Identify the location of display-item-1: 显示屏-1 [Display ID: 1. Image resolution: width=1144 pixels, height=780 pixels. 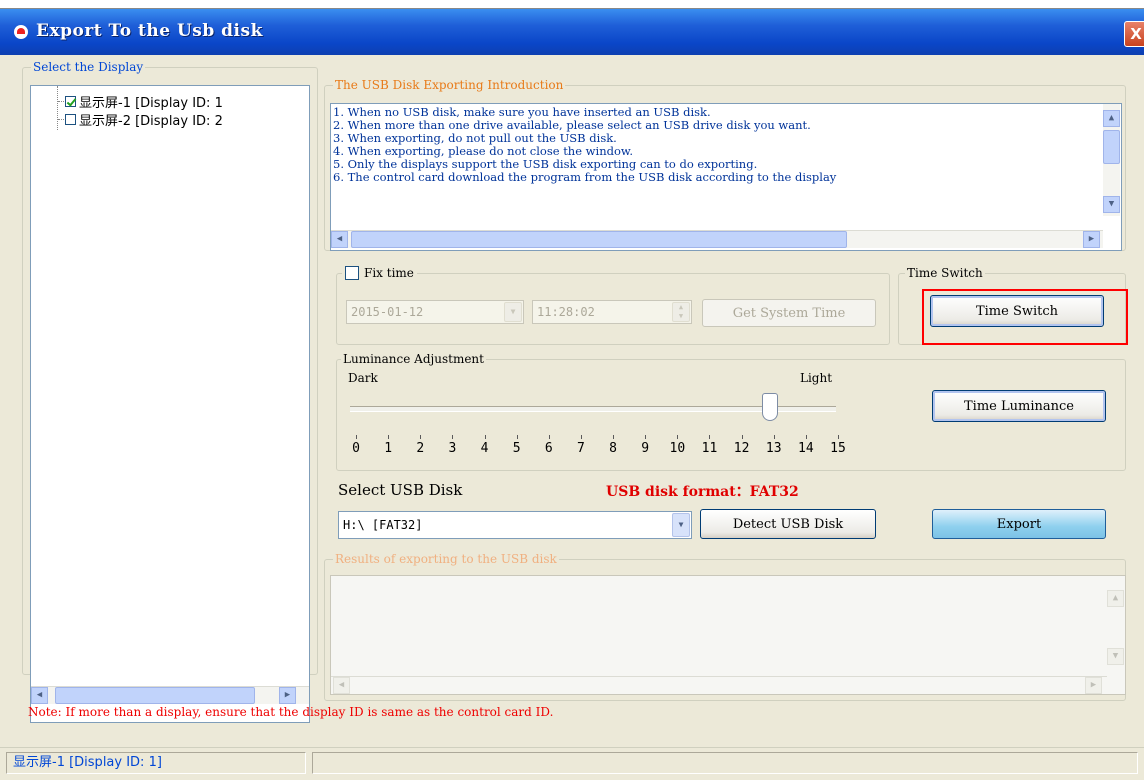
(144, 101).